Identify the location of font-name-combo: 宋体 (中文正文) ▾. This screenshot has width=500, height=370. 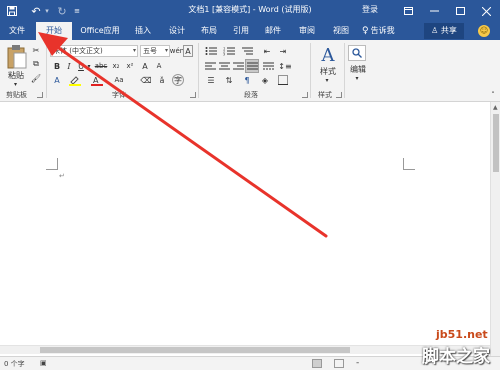
(94, 51).